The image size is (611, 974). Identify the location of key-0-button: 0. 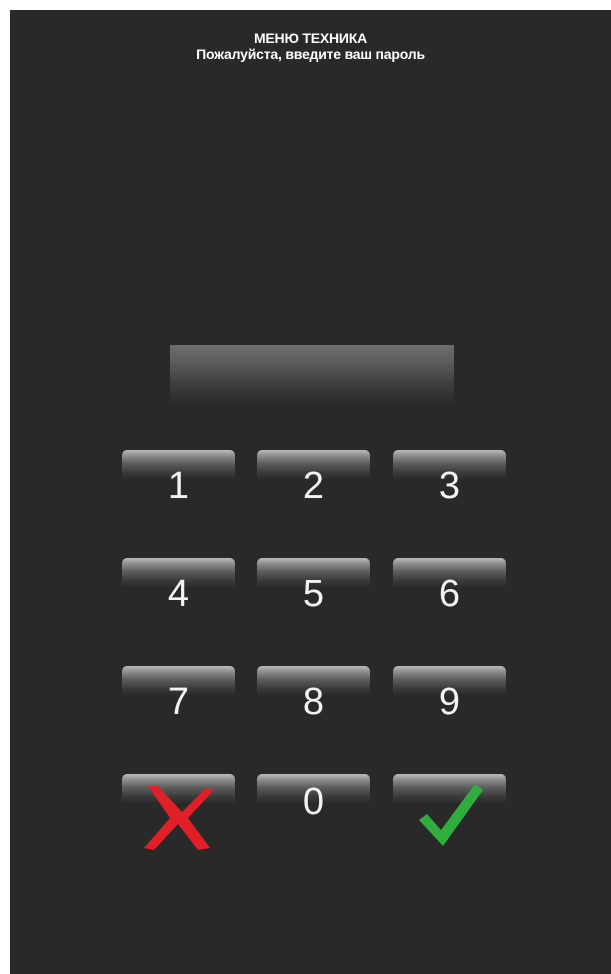
(313, 809).